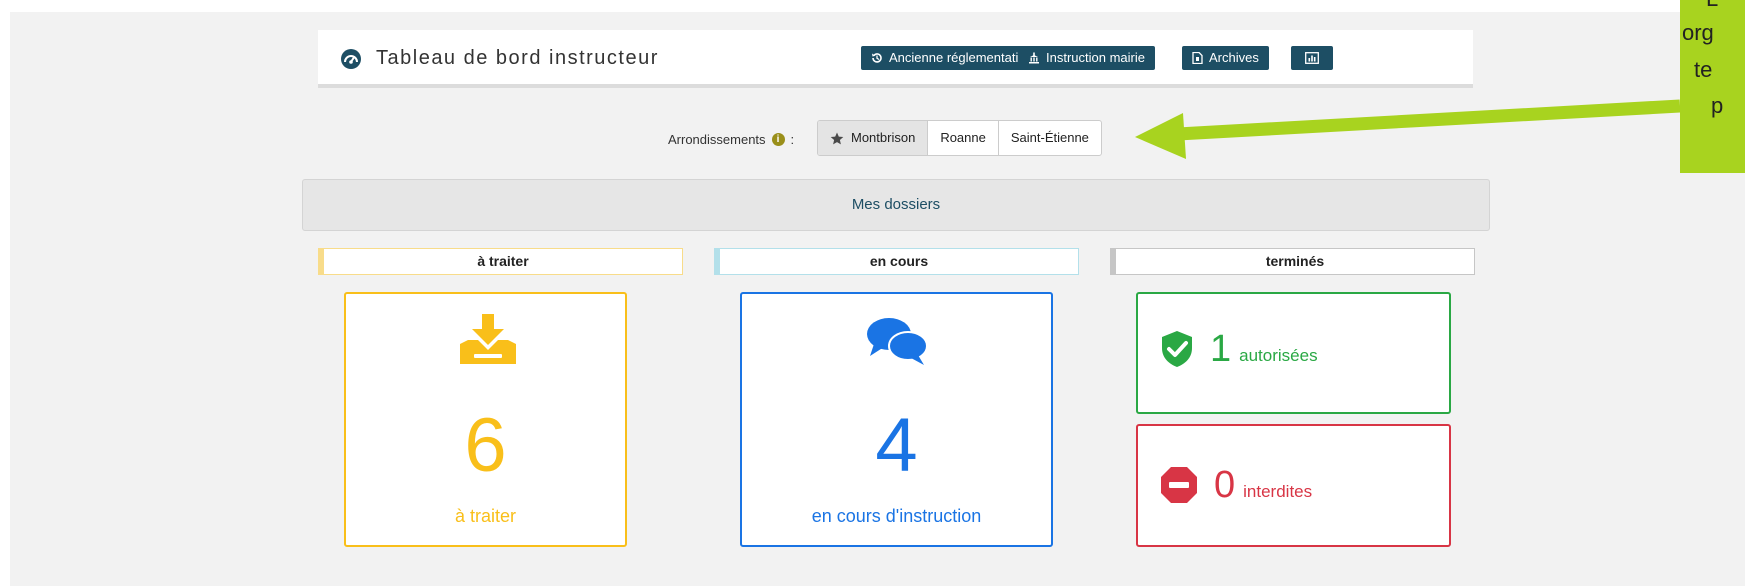 This screenshot has height=586, width=1745. What do you see at coordinates (1429, 120) in the screenshot?
I see `annotation-arrow-shaft` at bounding box center [1429, 120].